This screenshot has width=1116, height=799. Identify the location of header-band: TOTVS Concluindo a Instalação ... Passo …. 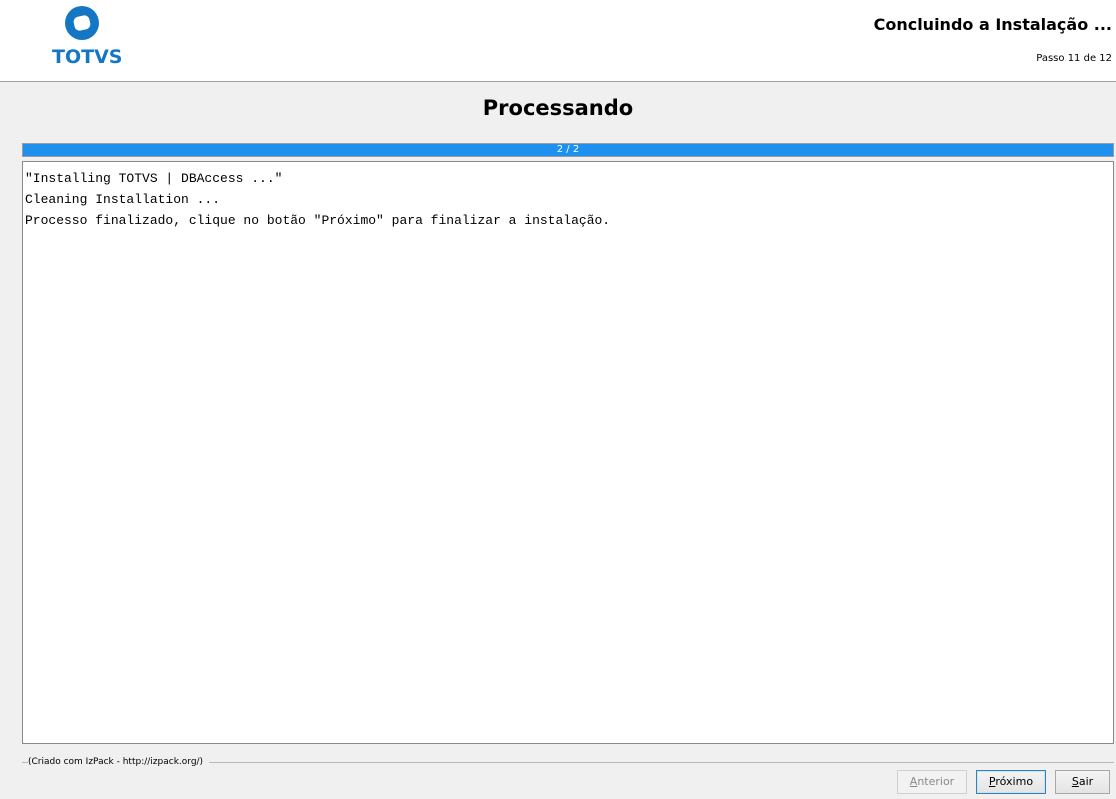
(558, 40).